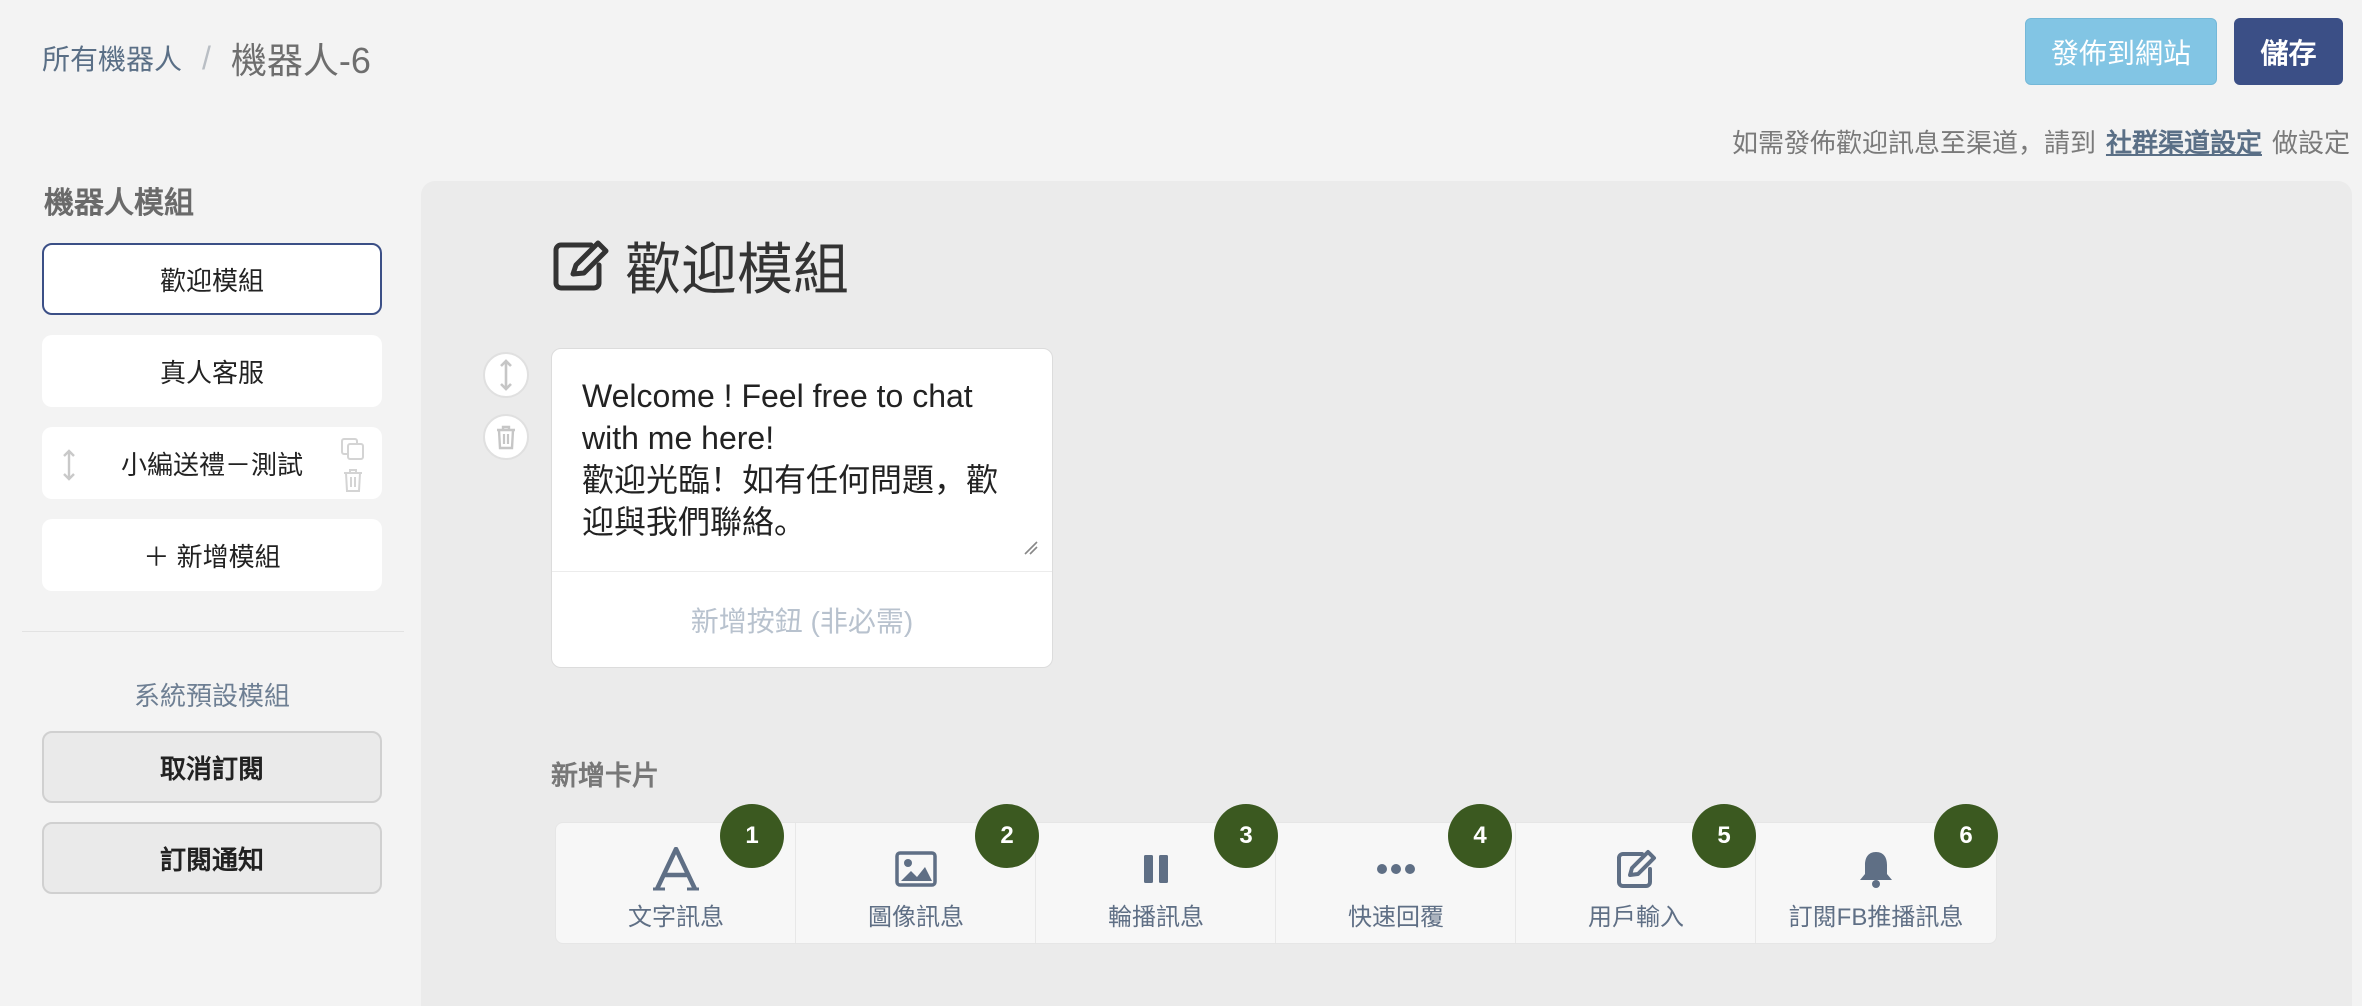 The height and width of the screenshot is (1006, 2362). I want to click on card-tools, so click(506, 406).